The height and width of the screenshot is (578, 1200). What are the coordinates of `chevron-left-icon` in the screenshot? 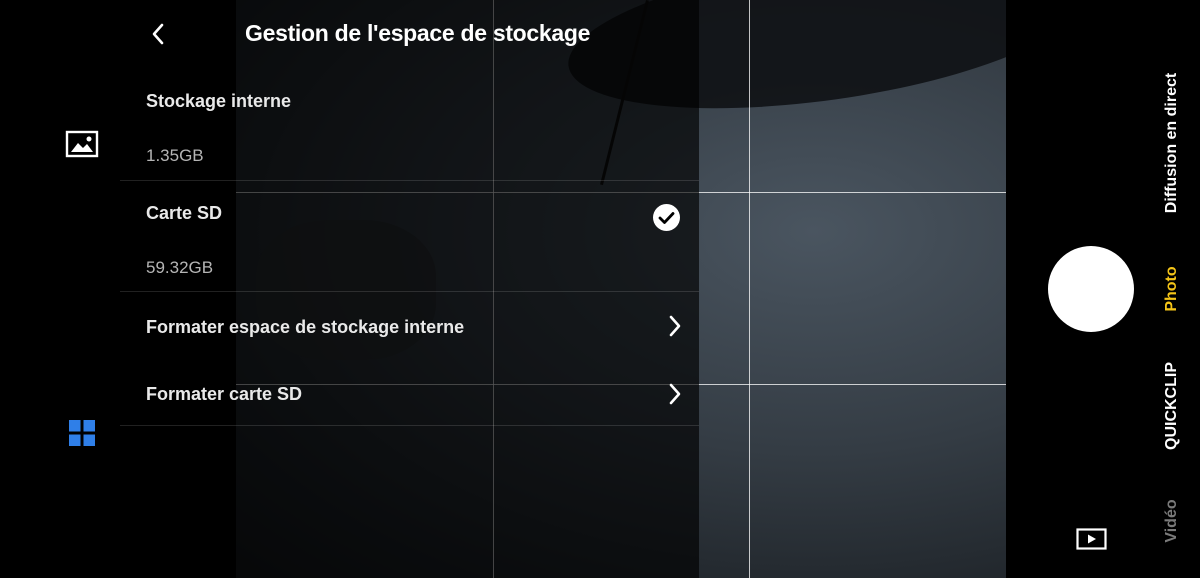 It's located at (158, 34).